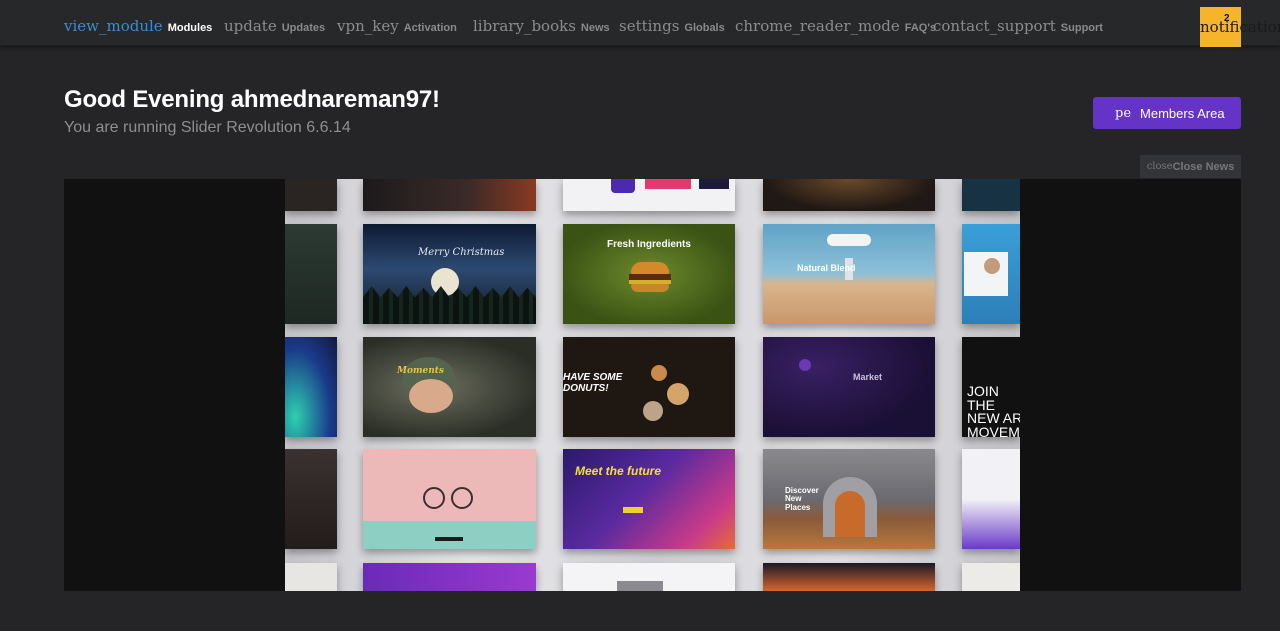 This screenshot has height=631, width=1280. What do you see at coordinates (649, 244) in the screenshot?
I see `tile-ingredients-text: Fresh Ingredients` at bounding box center [649, 244].